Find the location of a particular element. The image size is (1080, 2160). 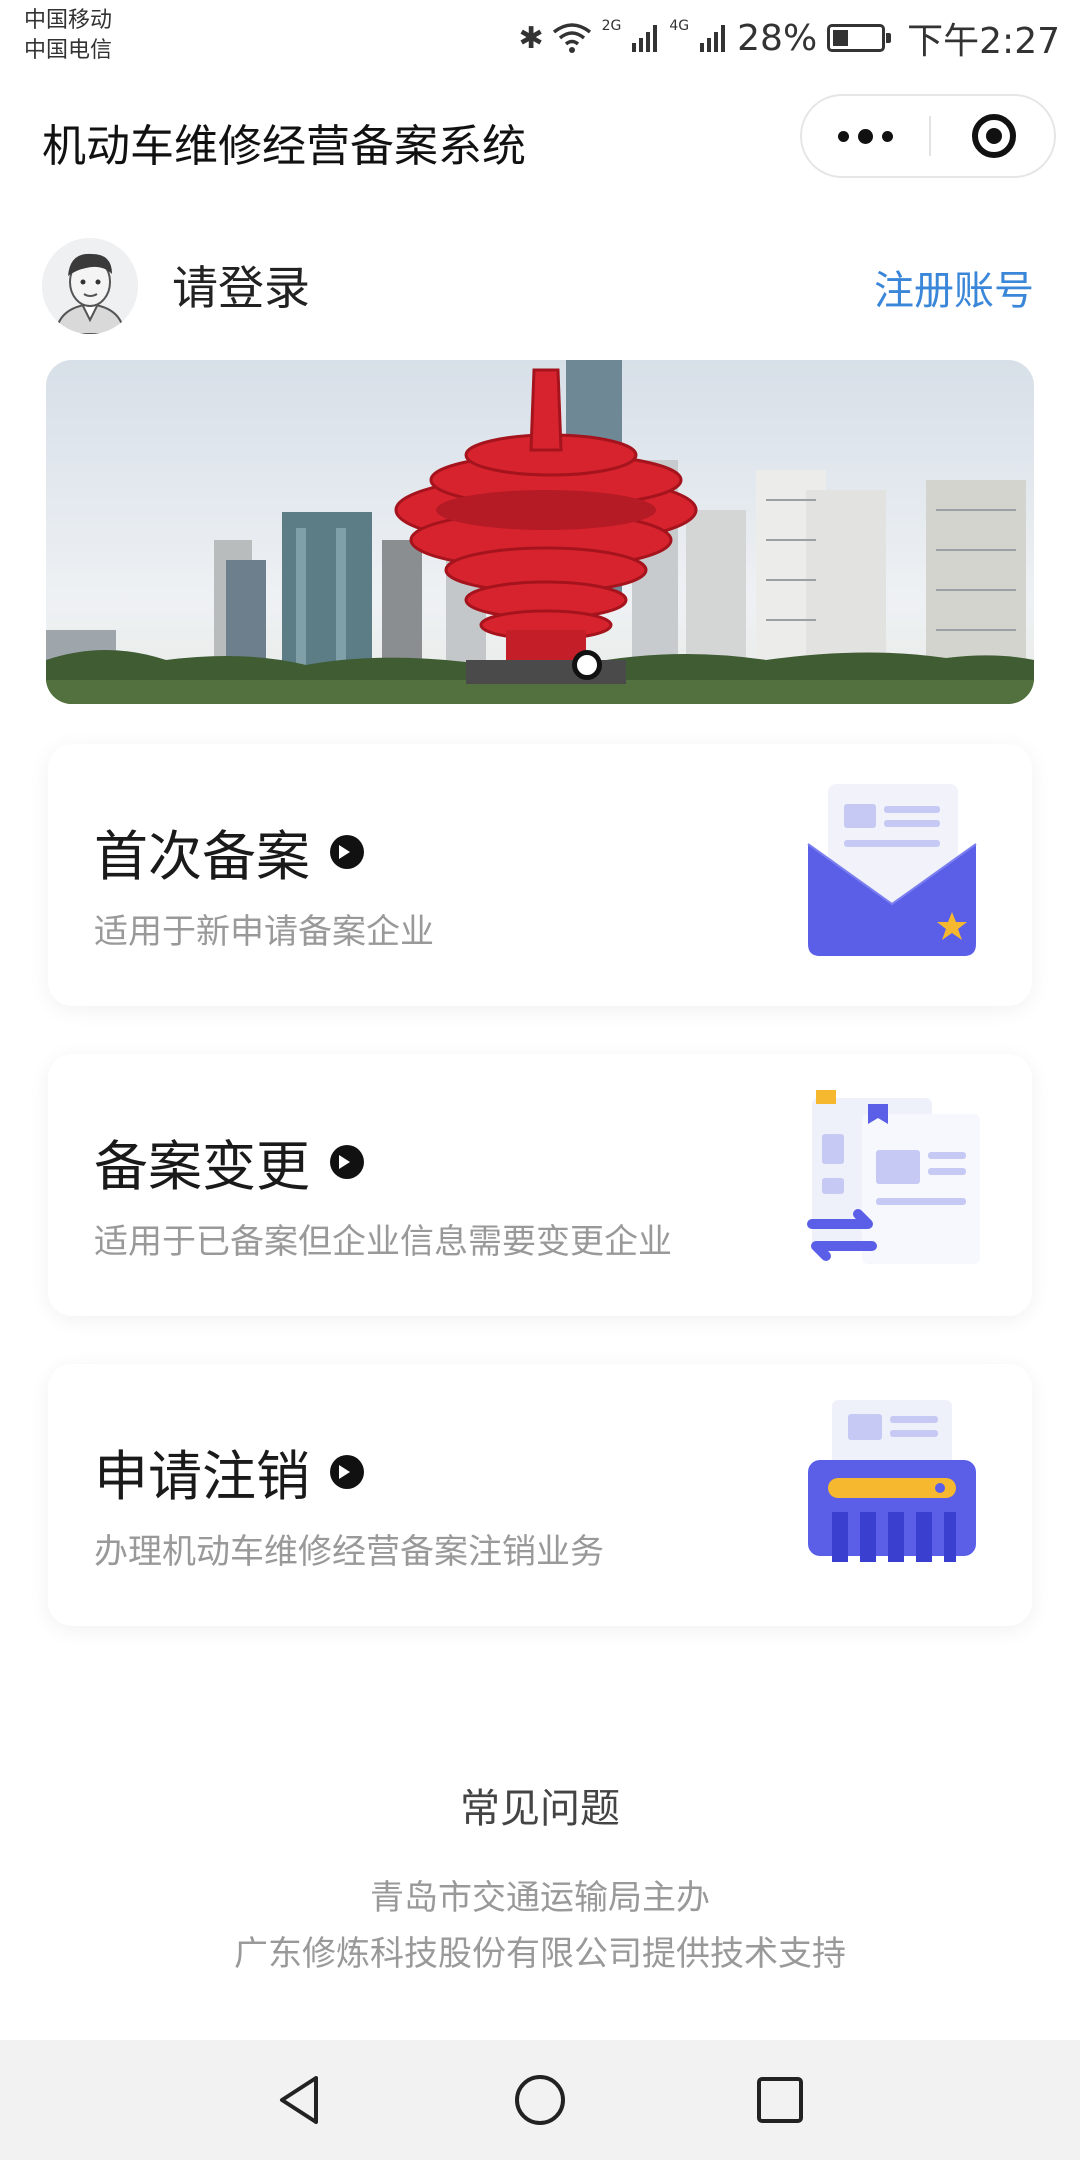

card-title: 首次备案 is located at coordinates (229, 851).